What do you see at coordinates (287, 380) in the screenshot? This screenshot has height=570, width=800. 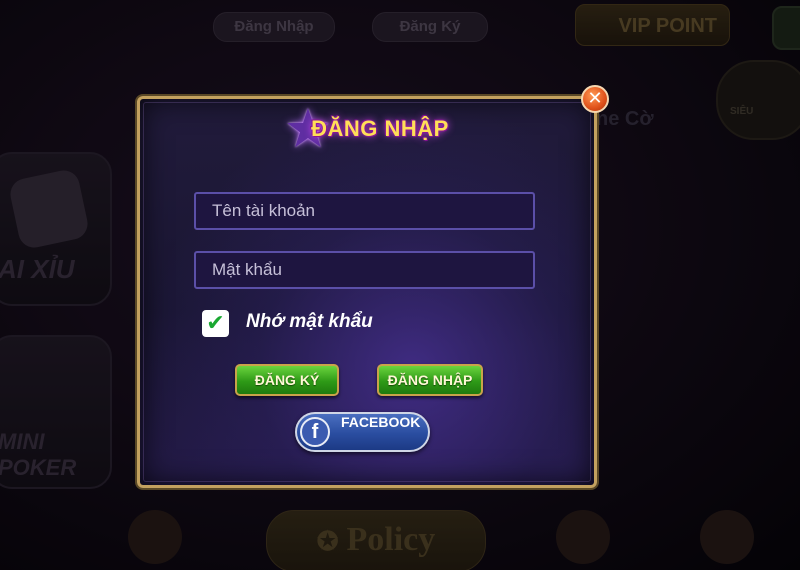 I see `register-button: ĐĂNG KÝ` at bounding box center [287, 380].